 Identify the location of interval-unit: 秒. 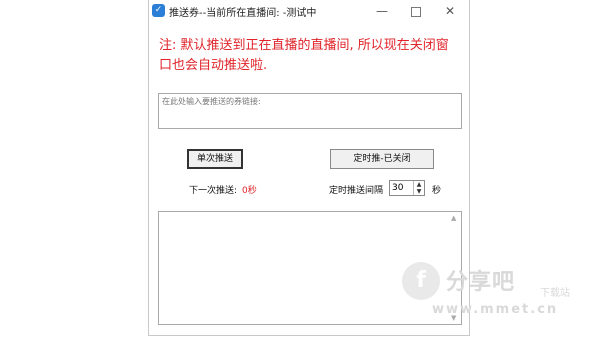
(437, 191).